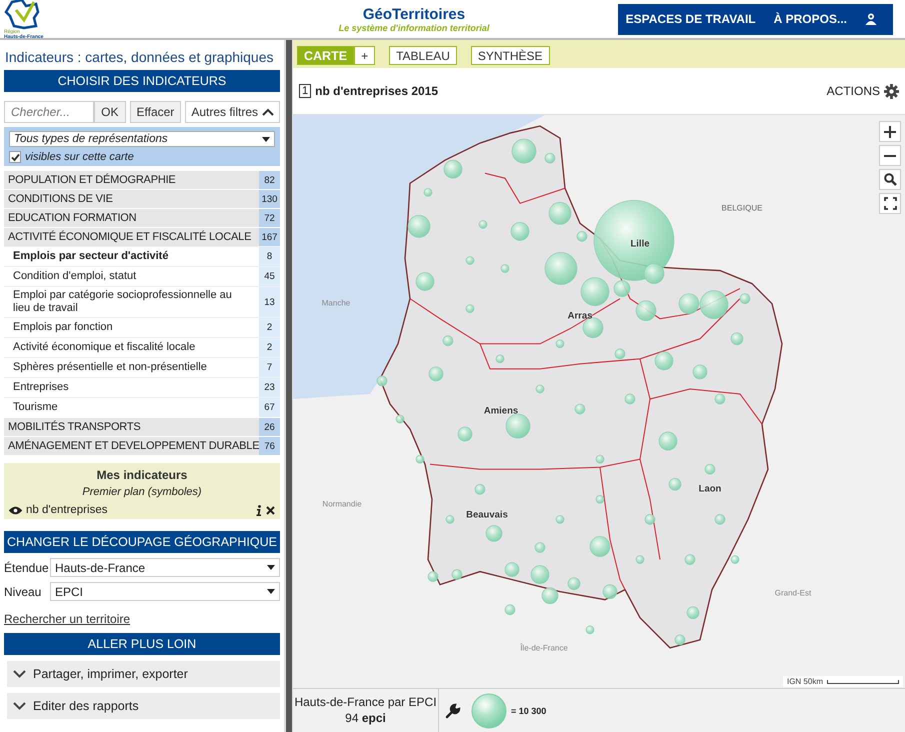 This screenshot has width=905, height=732. I want to click on info-icon, so click(259, 510).